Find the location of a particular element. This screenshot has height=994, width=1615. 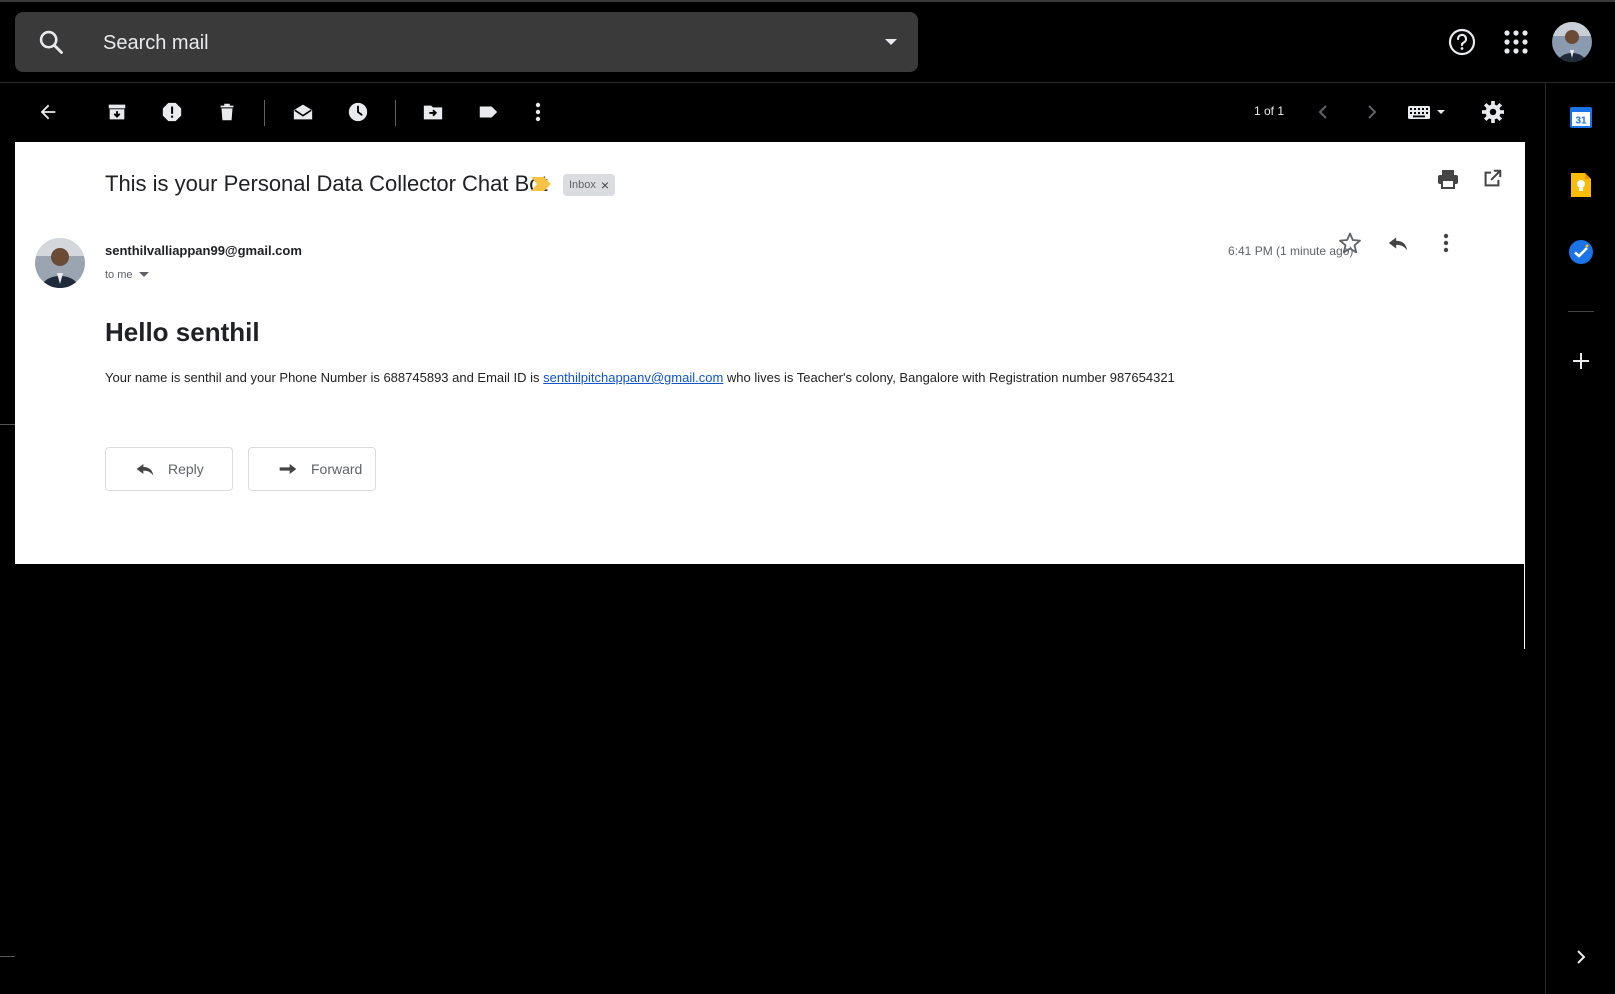

snooze-icon is located at coordinates (358, 112).